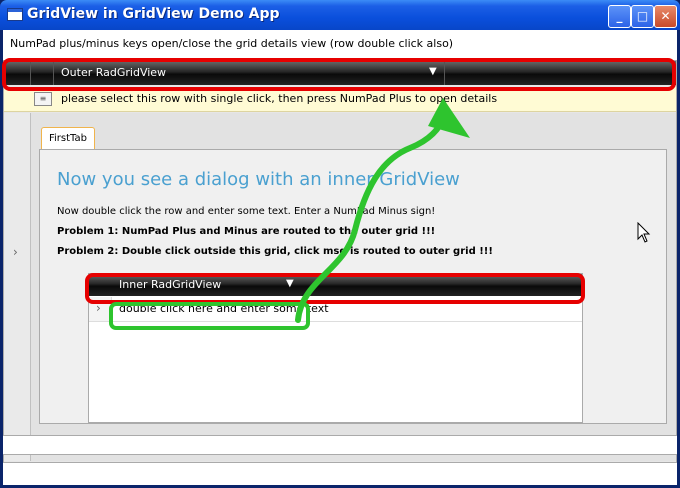 The image size is (680, 488). What do you see at coordinates (665, 16) in the screenshot?
I see `close-button: ✕` at bounding box center [665, 16].